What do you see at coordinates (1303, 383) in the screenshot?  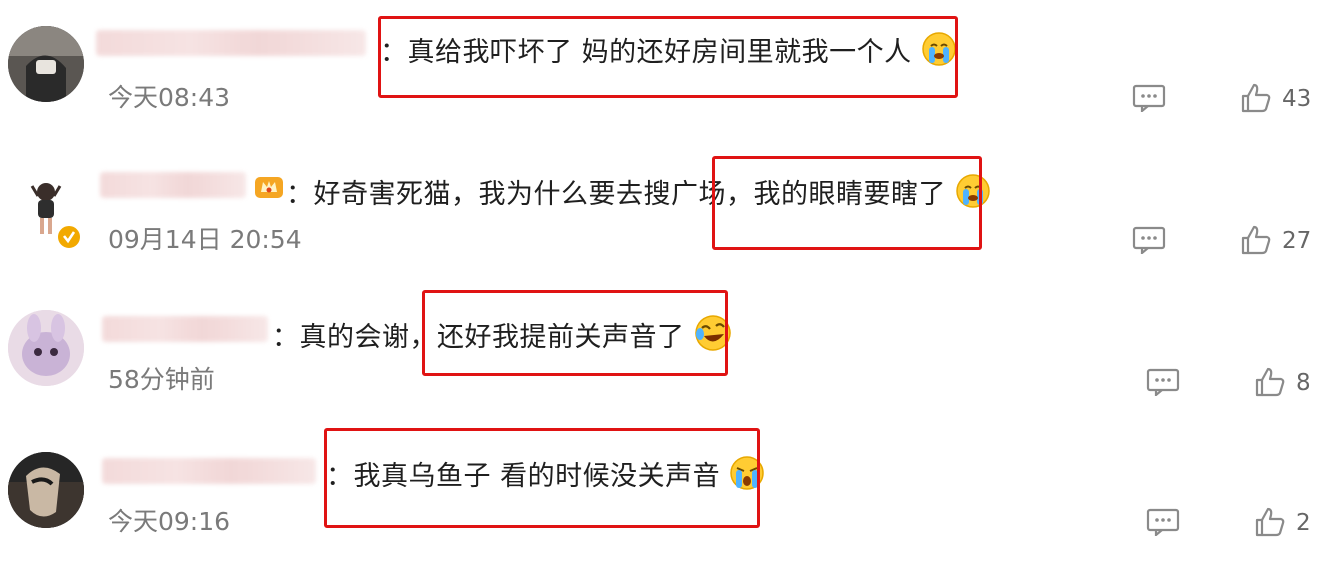 I see `like-count: 8` at bounding box center [1303, 383].